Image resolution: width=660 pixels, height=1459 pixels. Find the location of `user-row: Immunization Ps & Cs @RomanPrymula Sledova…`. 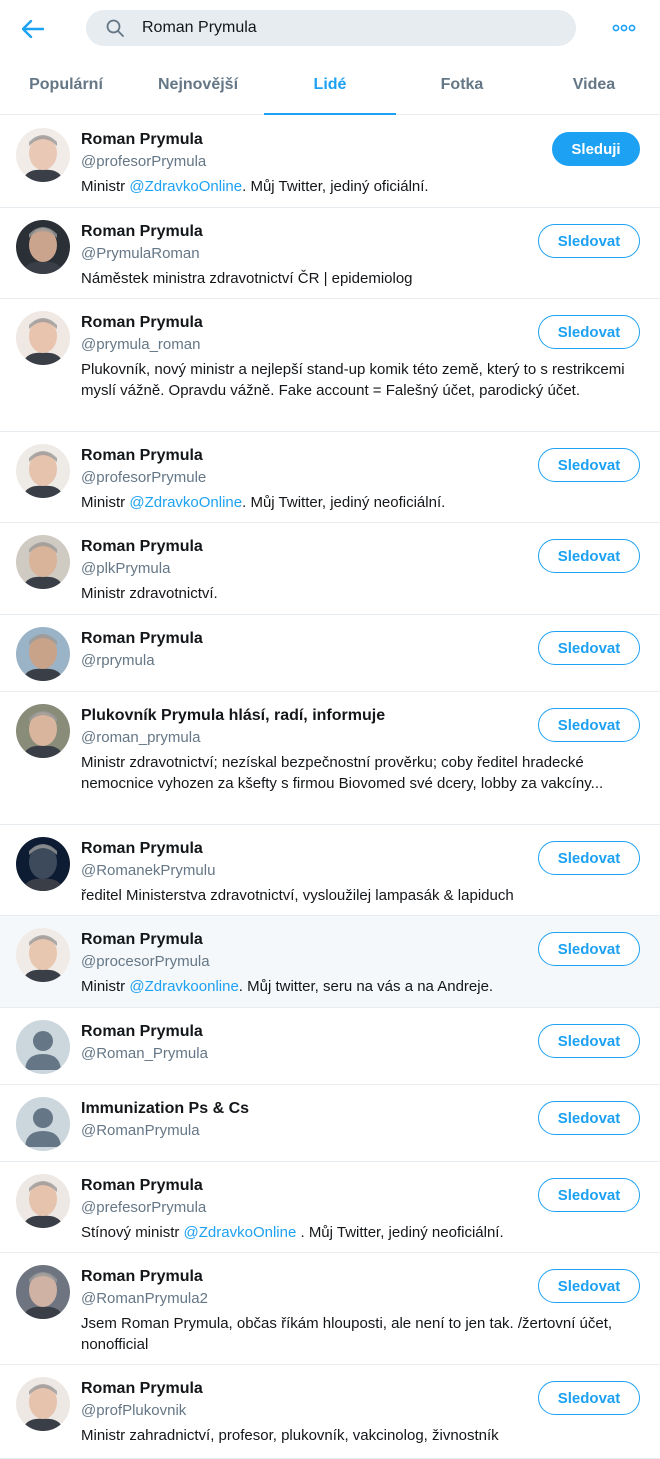

user-row: Immunization Ps & Cs @RomanPrymula Sledova… is located at coordinates (330, 1123).